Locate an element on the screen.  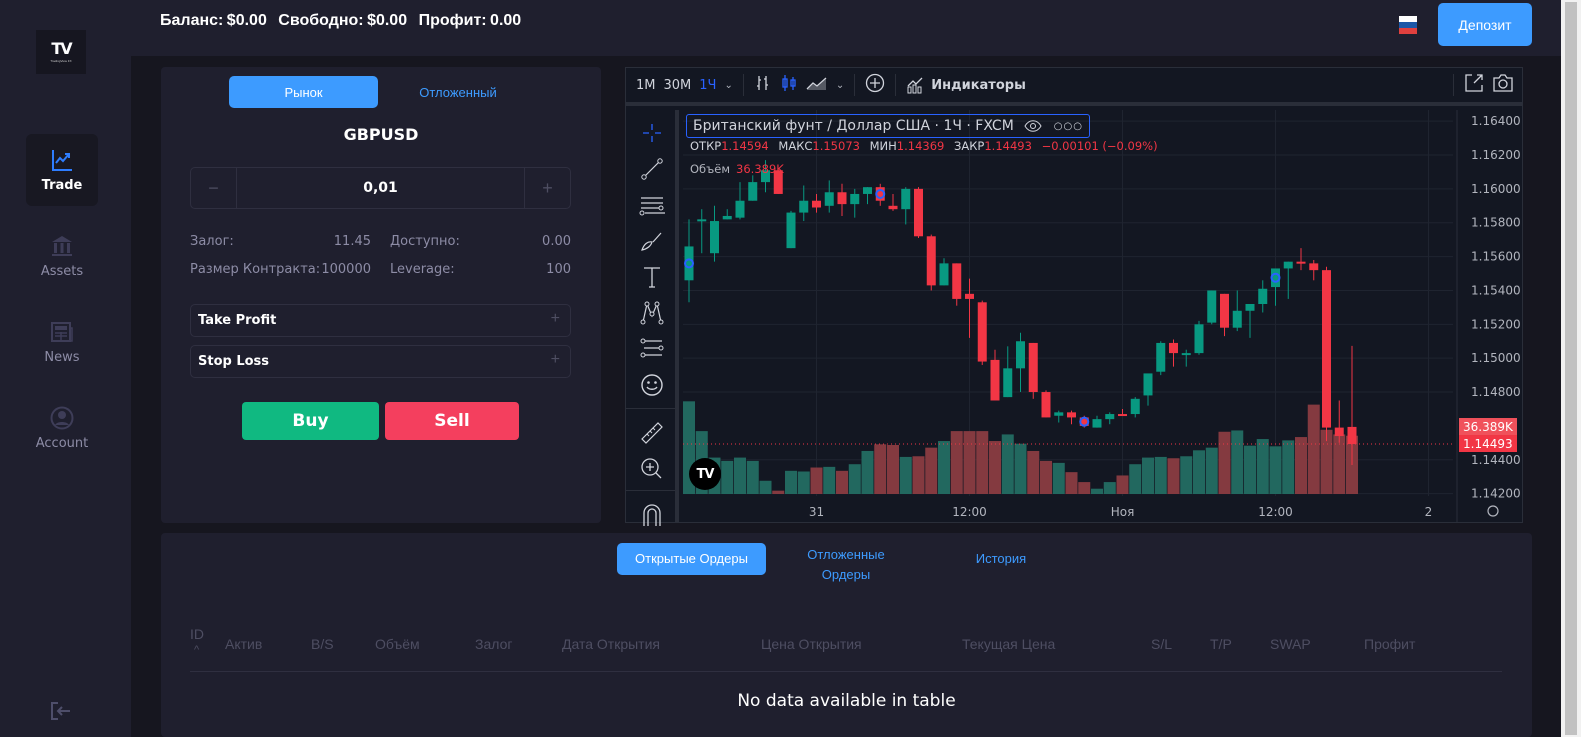
smiley-icon is located at coordinates (652, 385).